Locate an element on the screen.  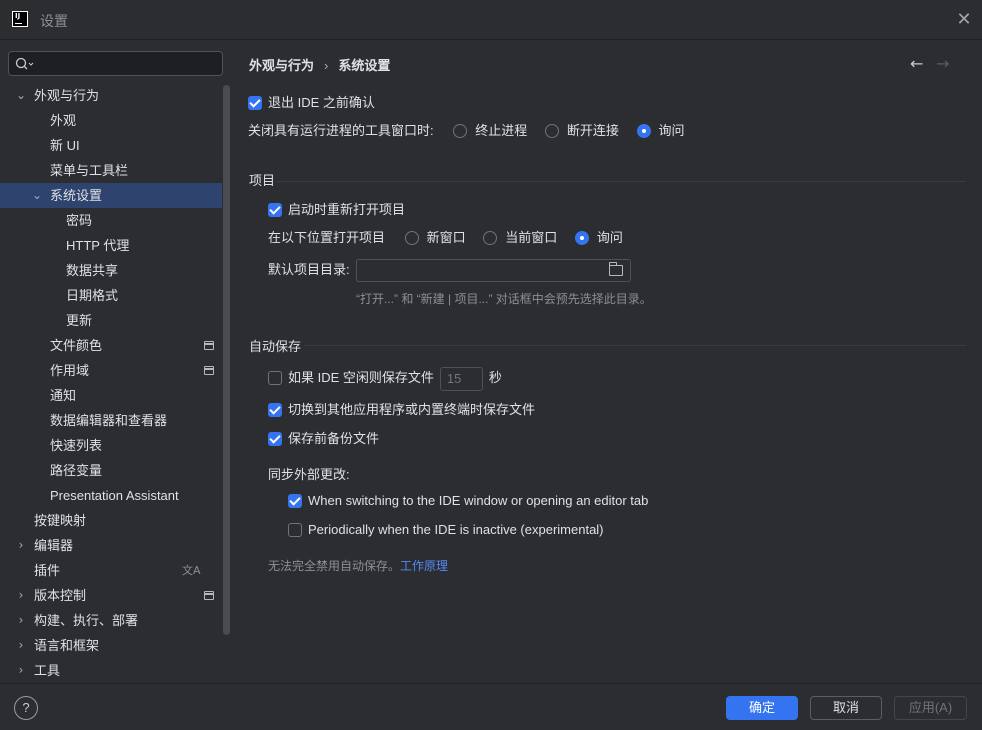
radio-new-window: 新窗口 is located at coordinates (435, 237).